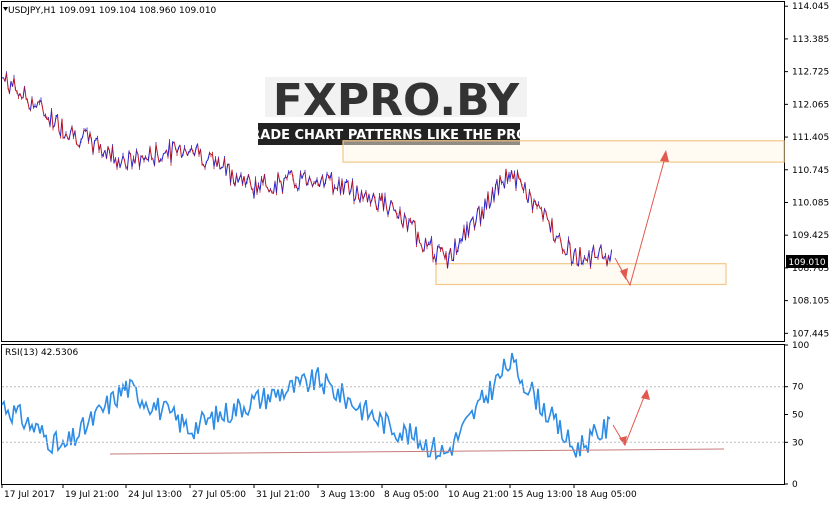 The image size is (830, 508). I want to click on price-tick-label: 112.725, so click(810, 73).